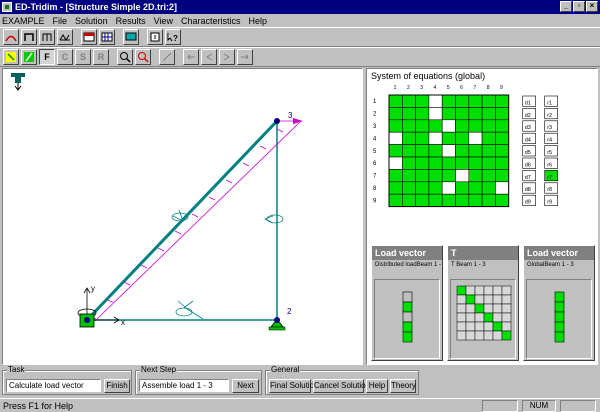 The height and width of the screenshot is (412, 600). What do you see at coordinates (47, 37) in the screenshot?
I see `frame-2-icon` at bounding box center [47, 37].